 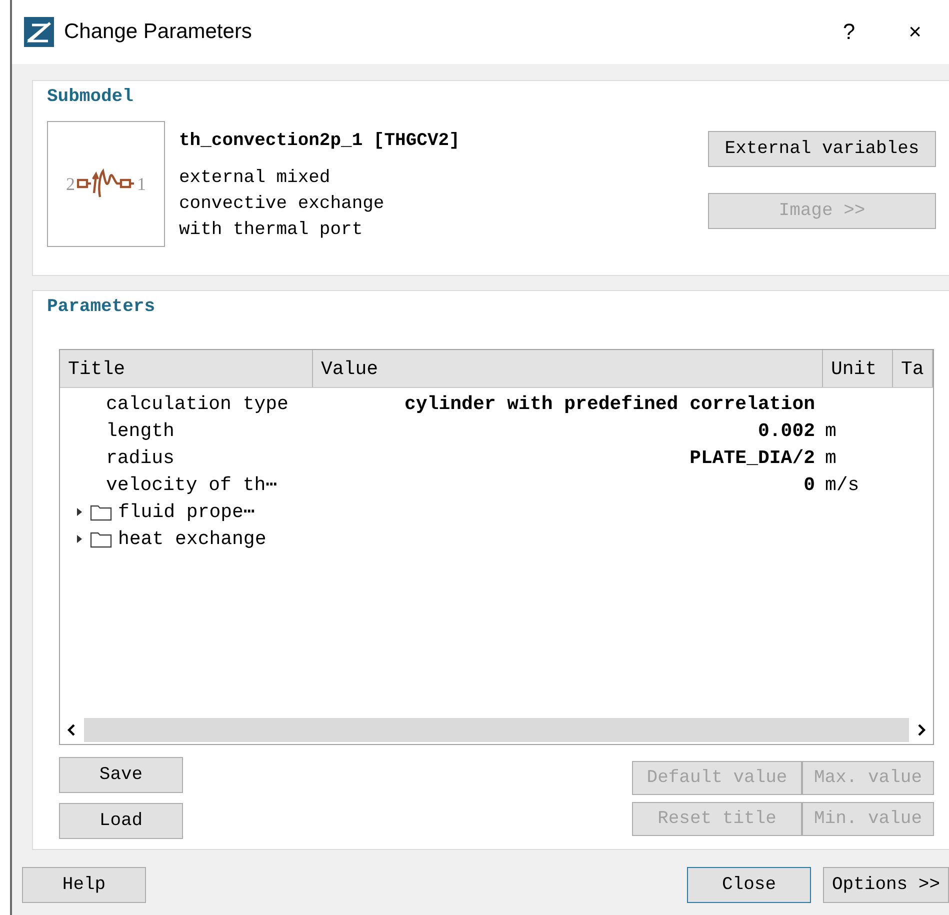 I want to click on window-title: Change Parameters, so click(x=158, y=32).